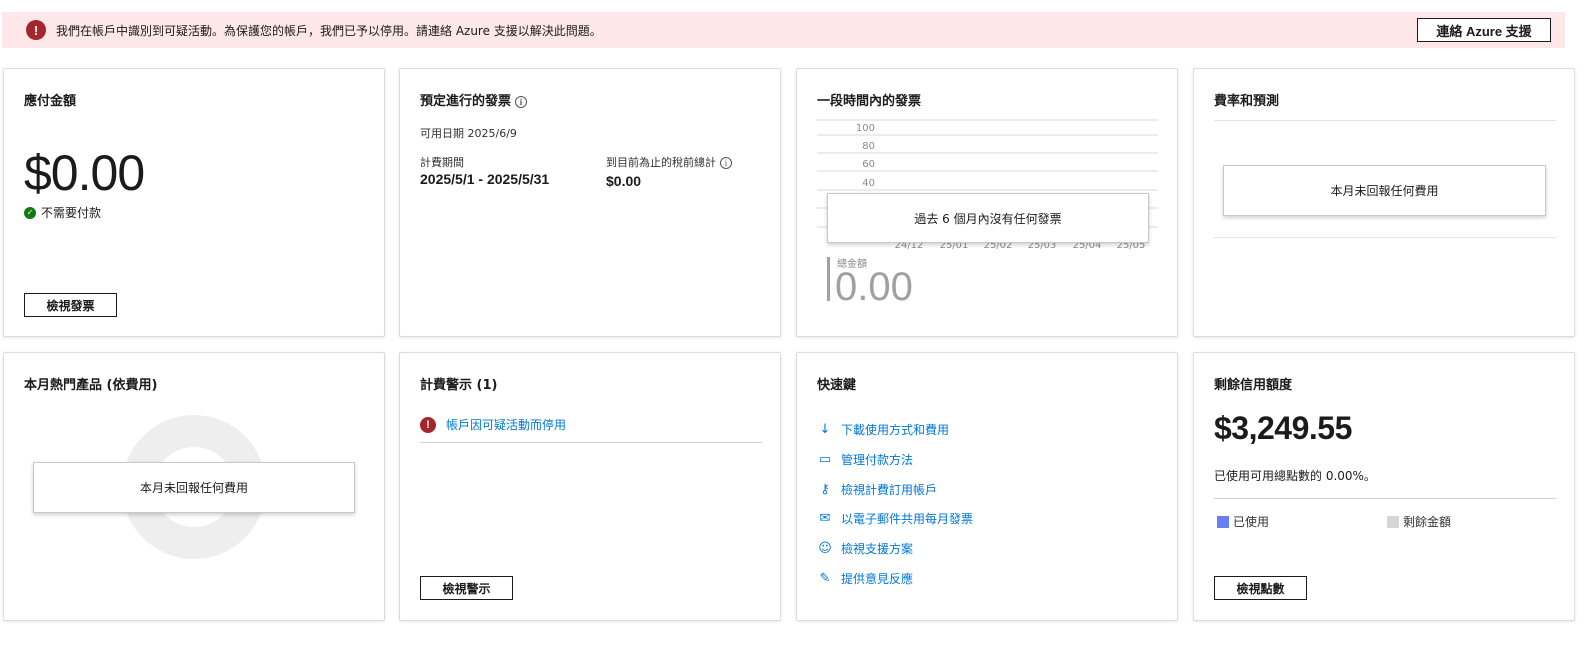 The height and width of the screenshot is (646, 1585). I want to click on feedback-icon: ✎, so click(825, 578).